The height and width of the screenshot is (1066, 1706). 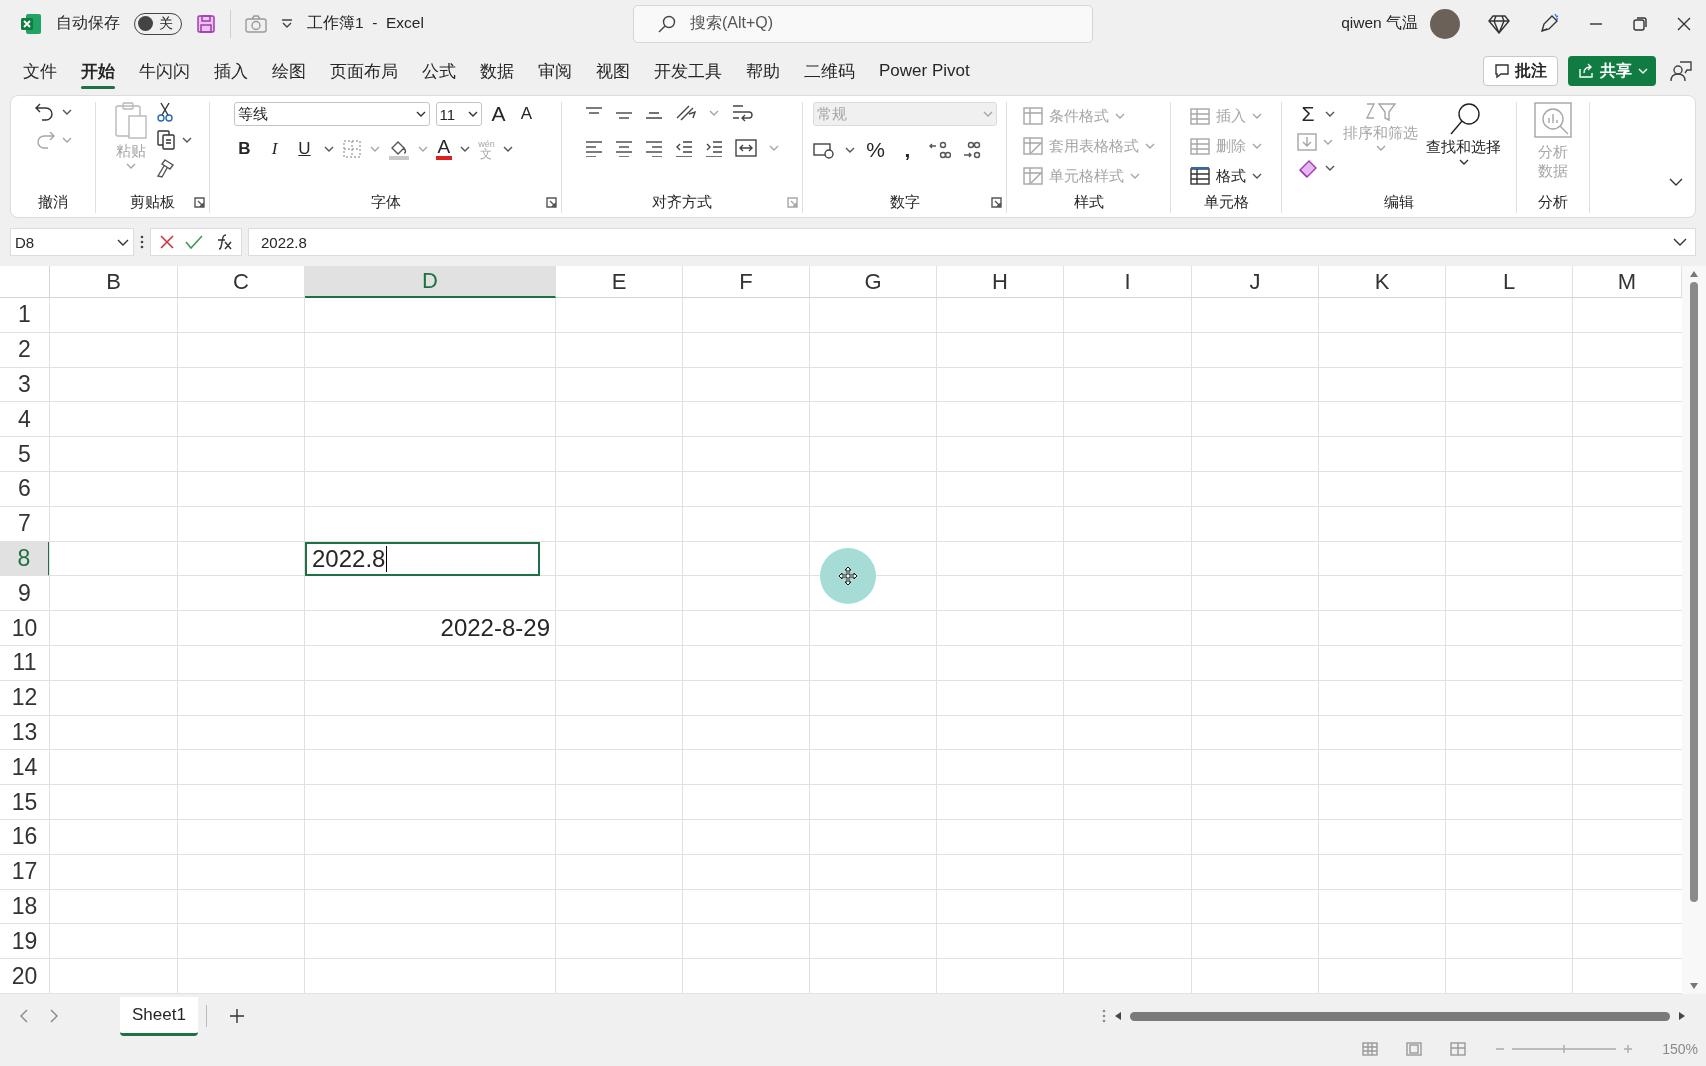 I want to click on customize-caret-icon, so click(x=287, y=23).